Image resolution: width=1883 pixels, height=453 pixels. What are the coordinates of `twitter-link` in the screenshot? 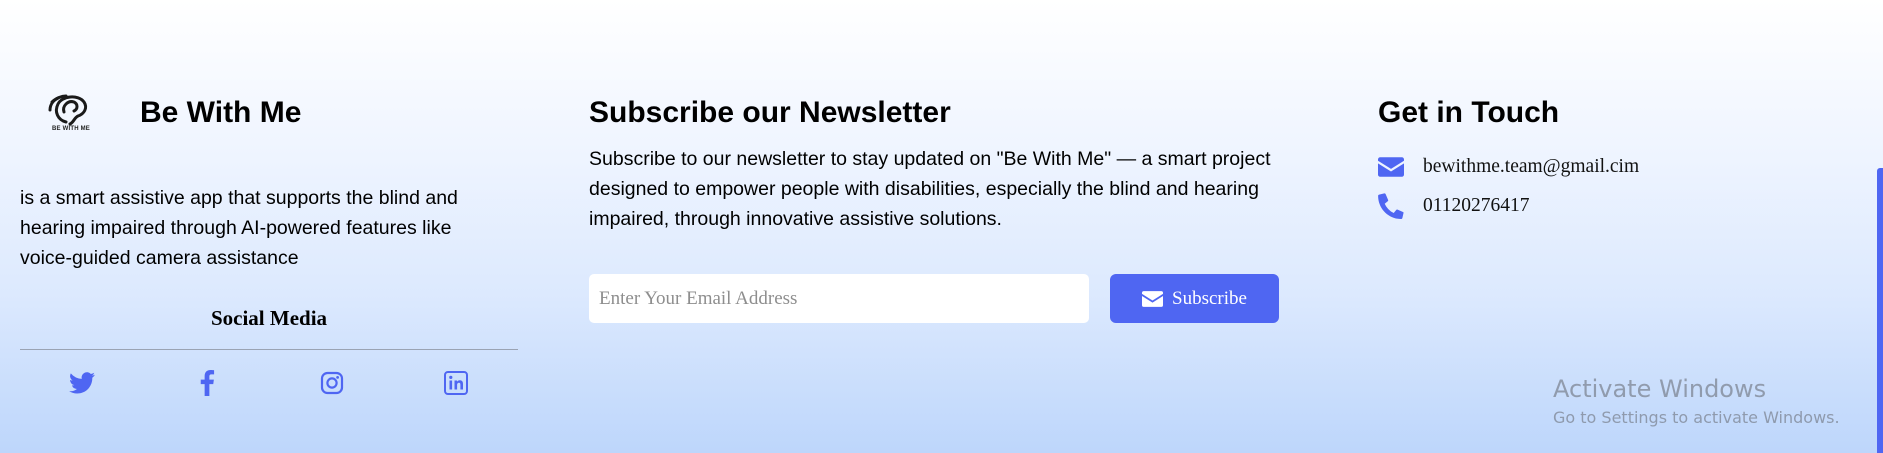 It's located at (82, 383).